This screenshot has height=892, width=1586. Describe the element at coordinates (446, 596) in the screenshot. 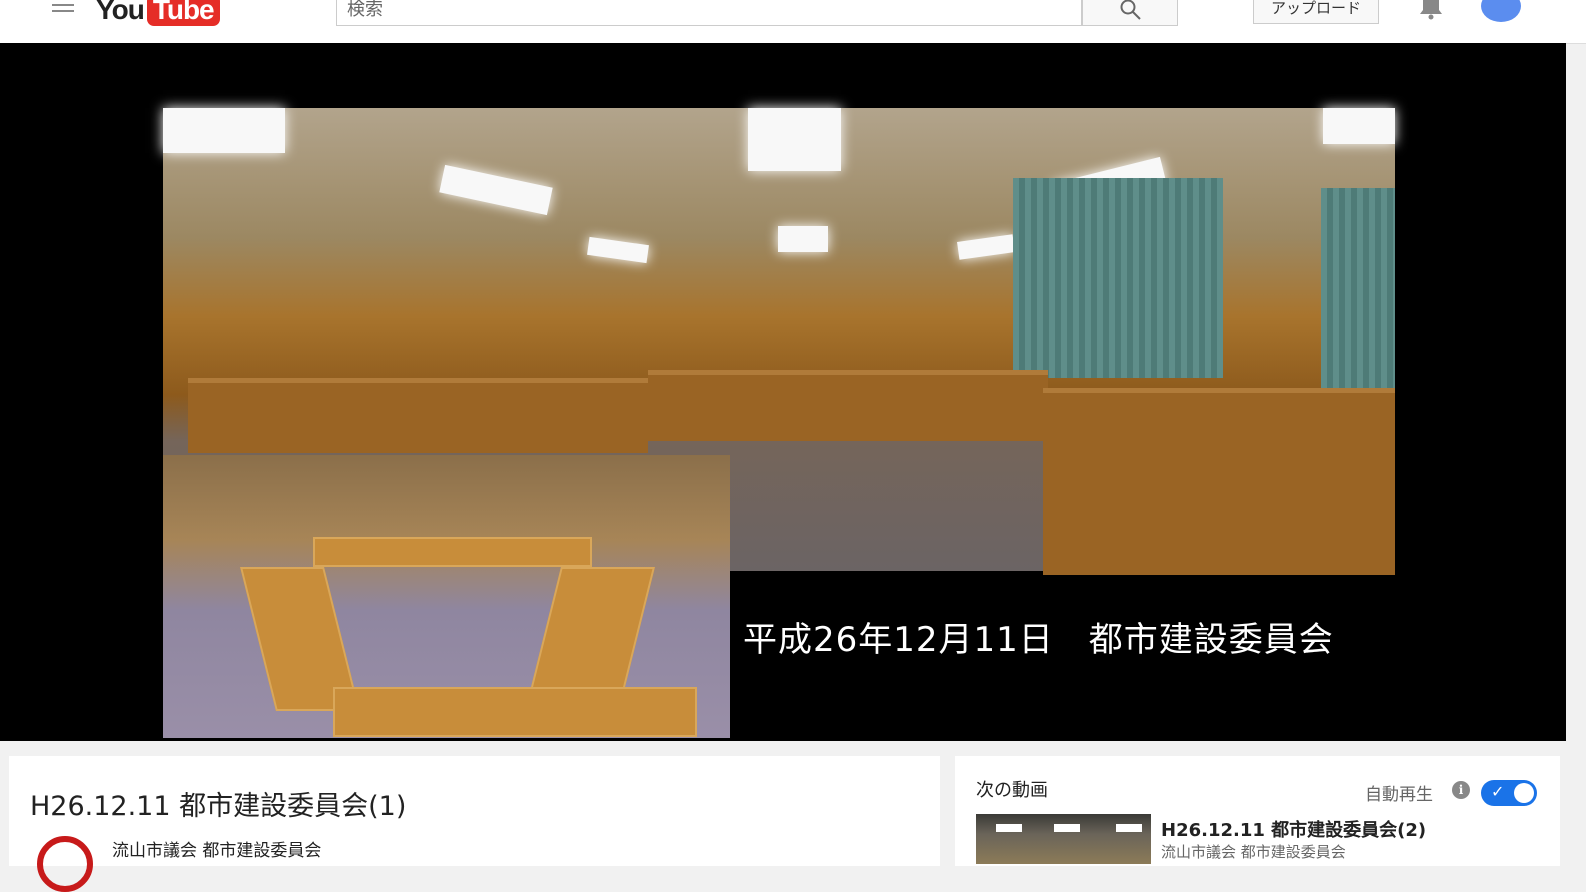

I see `inset-camera-view` at that location.